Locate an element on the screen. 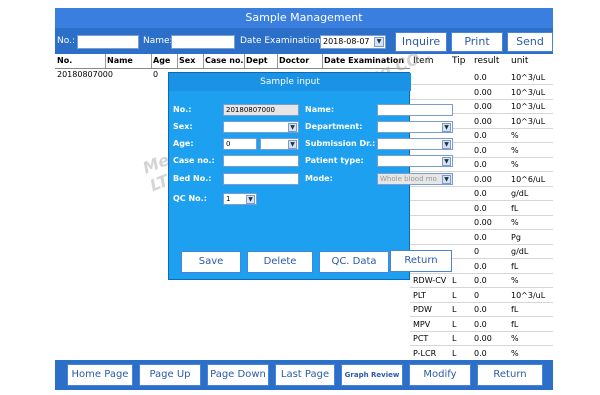 This screenshot has width=600, height=395. header-divider is located at coordinates (232, 68).